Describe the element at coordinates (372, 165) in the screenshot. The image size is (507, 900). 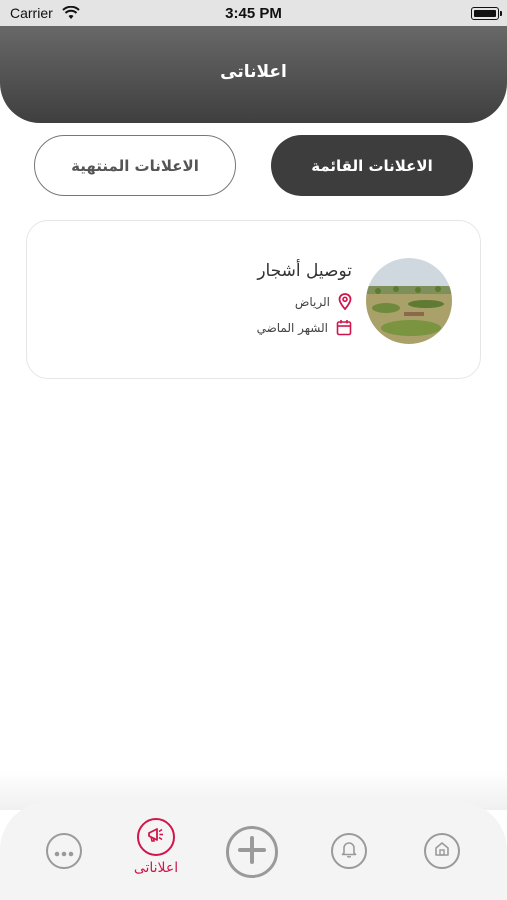
I see `tab-active-ads: الاعلانات القائمة` at that location.